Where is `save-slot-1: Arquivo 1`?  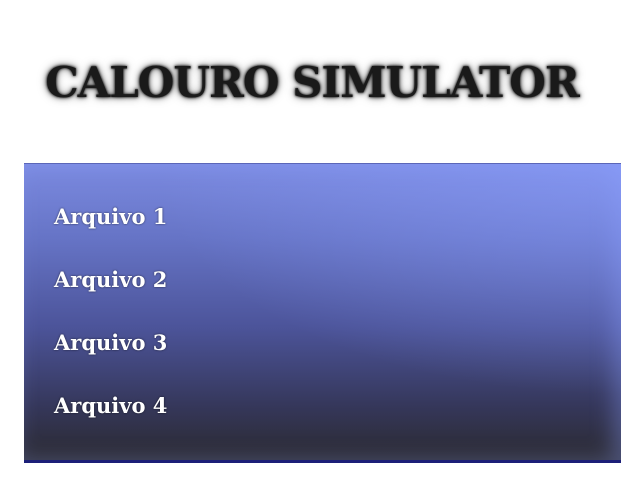 save-slot-1: Arquivo 1 is located at coordinates (110, 216).